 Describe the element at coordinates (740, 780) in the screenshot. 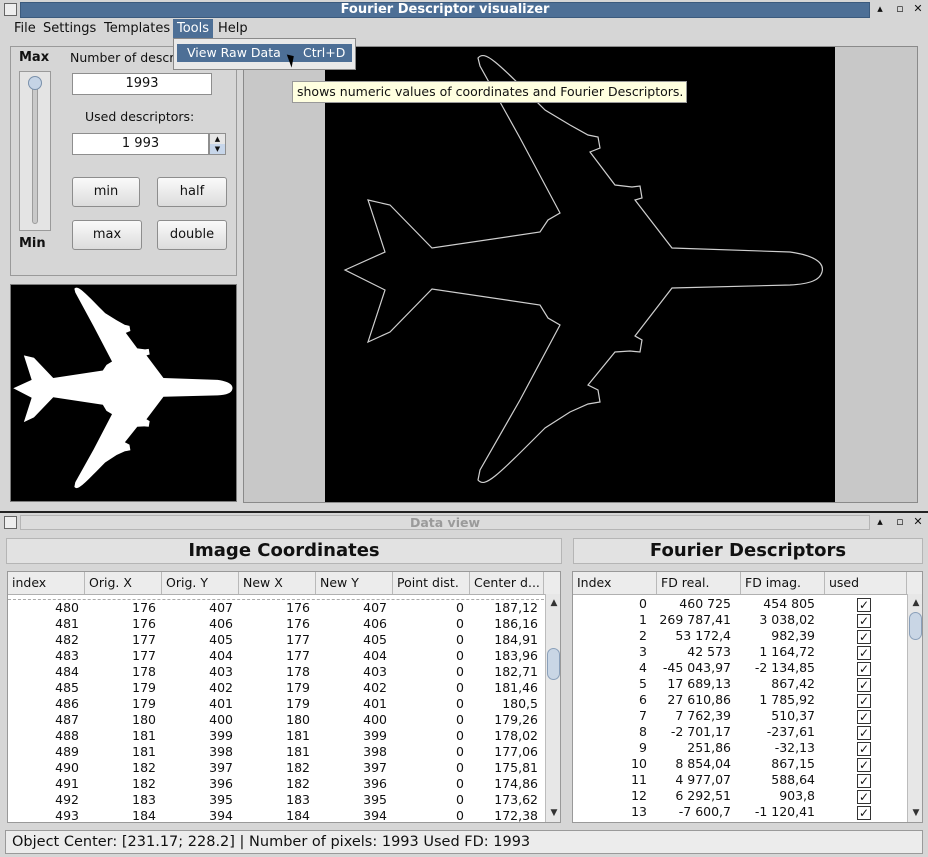

I see `table-row: 11 4 977,07 588,64 ✓` at that location.